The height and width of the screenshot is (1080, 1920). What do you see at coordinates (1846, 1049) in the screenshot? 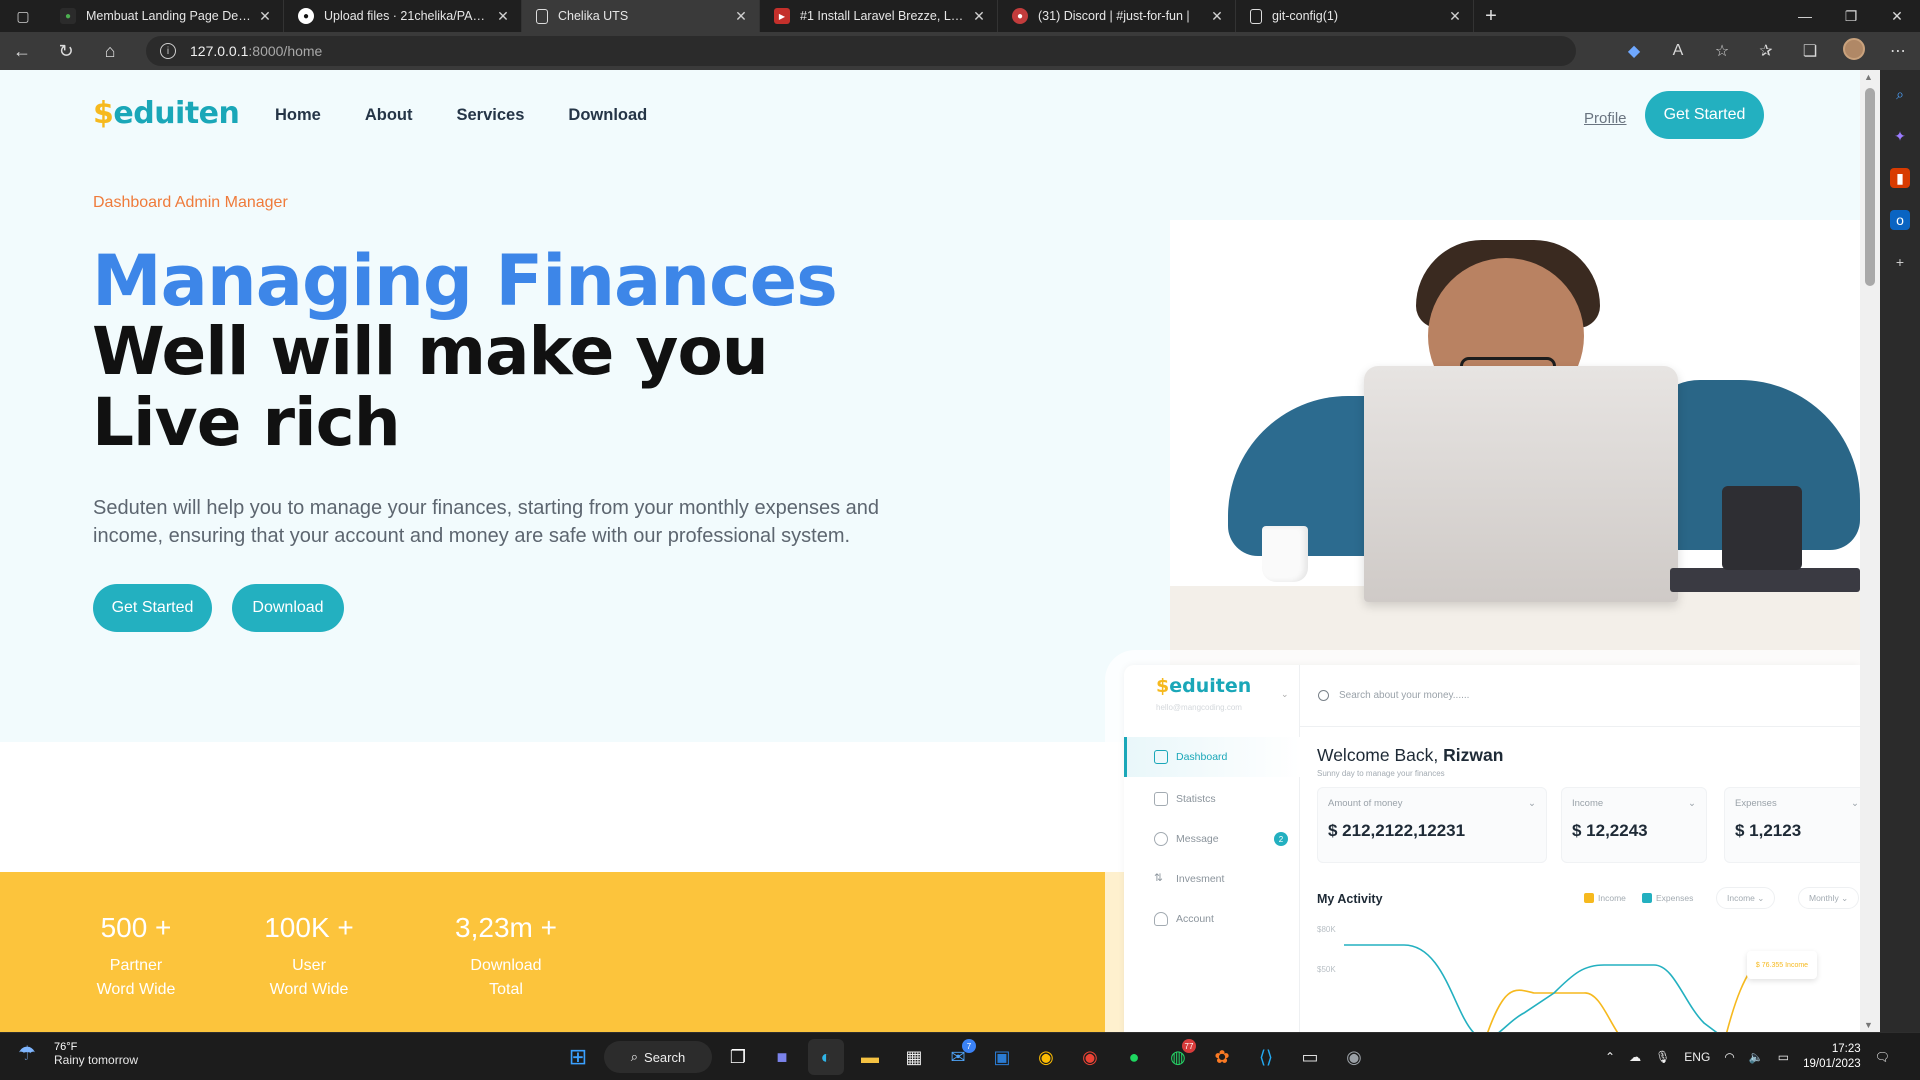
I see `clock-time: 17:23` at bounding box center [1846, 1049].